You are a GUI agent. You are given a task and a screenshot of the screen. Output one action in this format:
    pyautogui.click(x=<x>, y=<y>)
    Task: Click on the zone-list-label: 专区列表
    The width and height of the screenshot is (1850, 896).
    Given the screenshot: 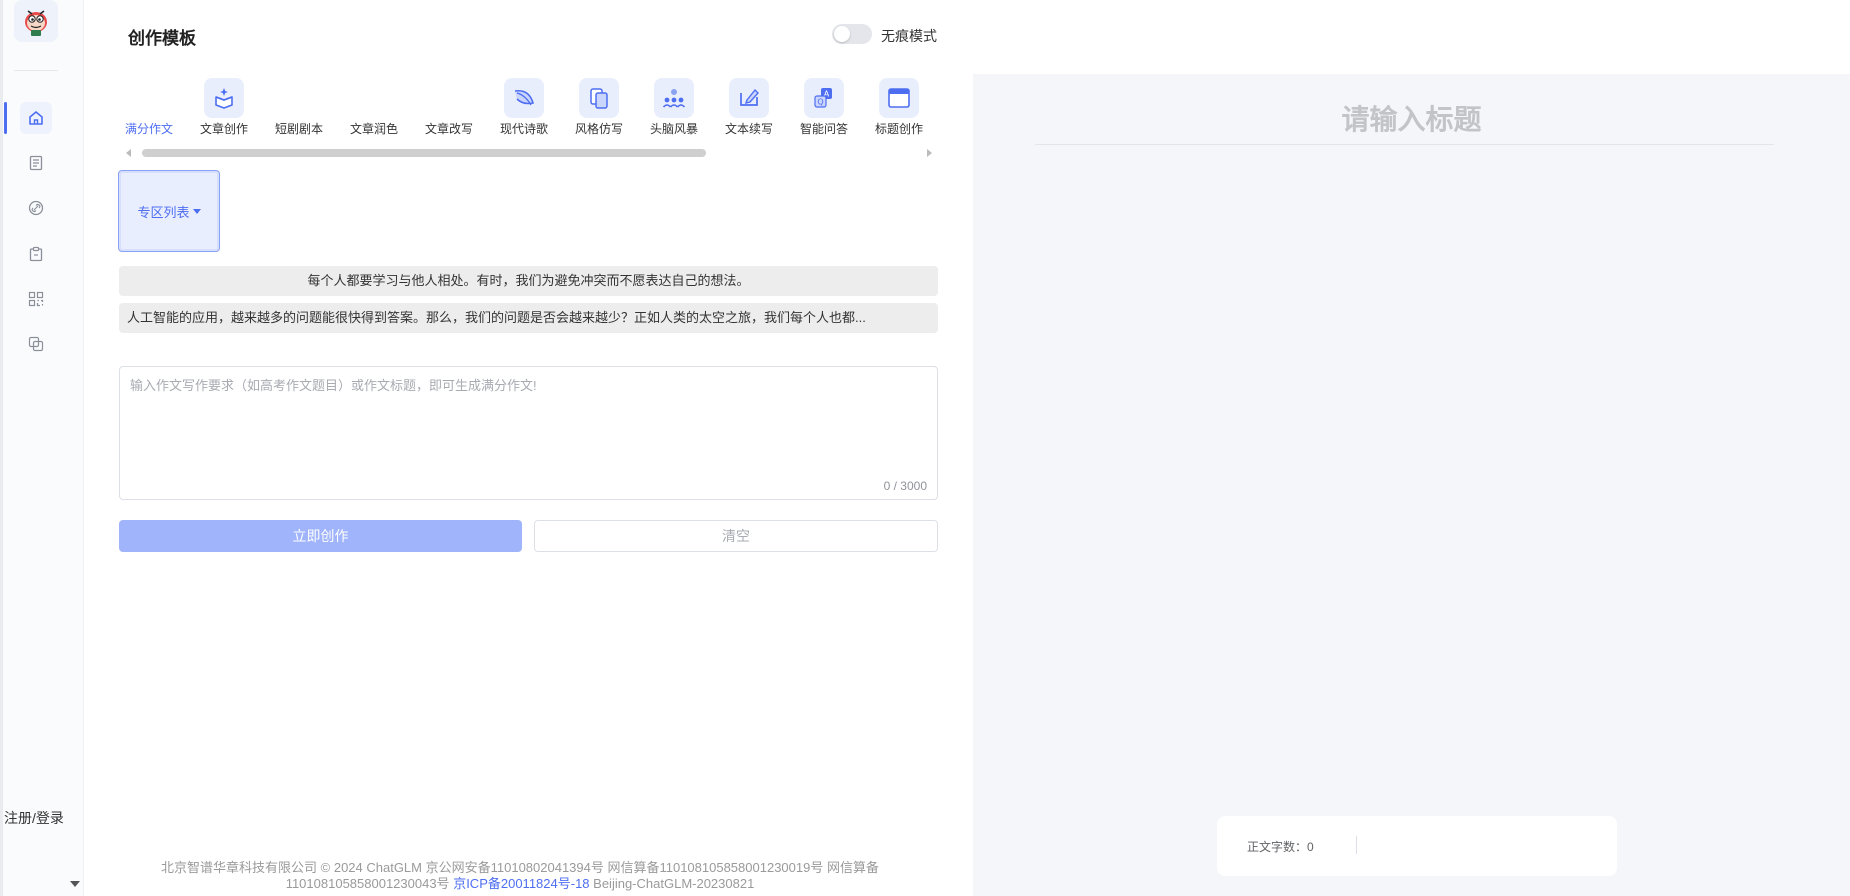 What is the action you would take?
    pyautogui.click(x=163, y=212)
    